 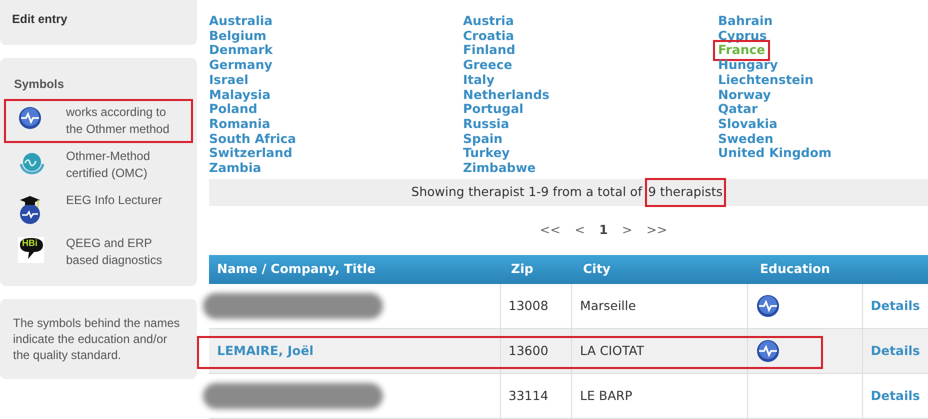 What do you see at coordinates (109, 165) in the screenshot?
I see `symbol-label: Othmer-Method certified (OMC)` at bounding box center [109, 165].